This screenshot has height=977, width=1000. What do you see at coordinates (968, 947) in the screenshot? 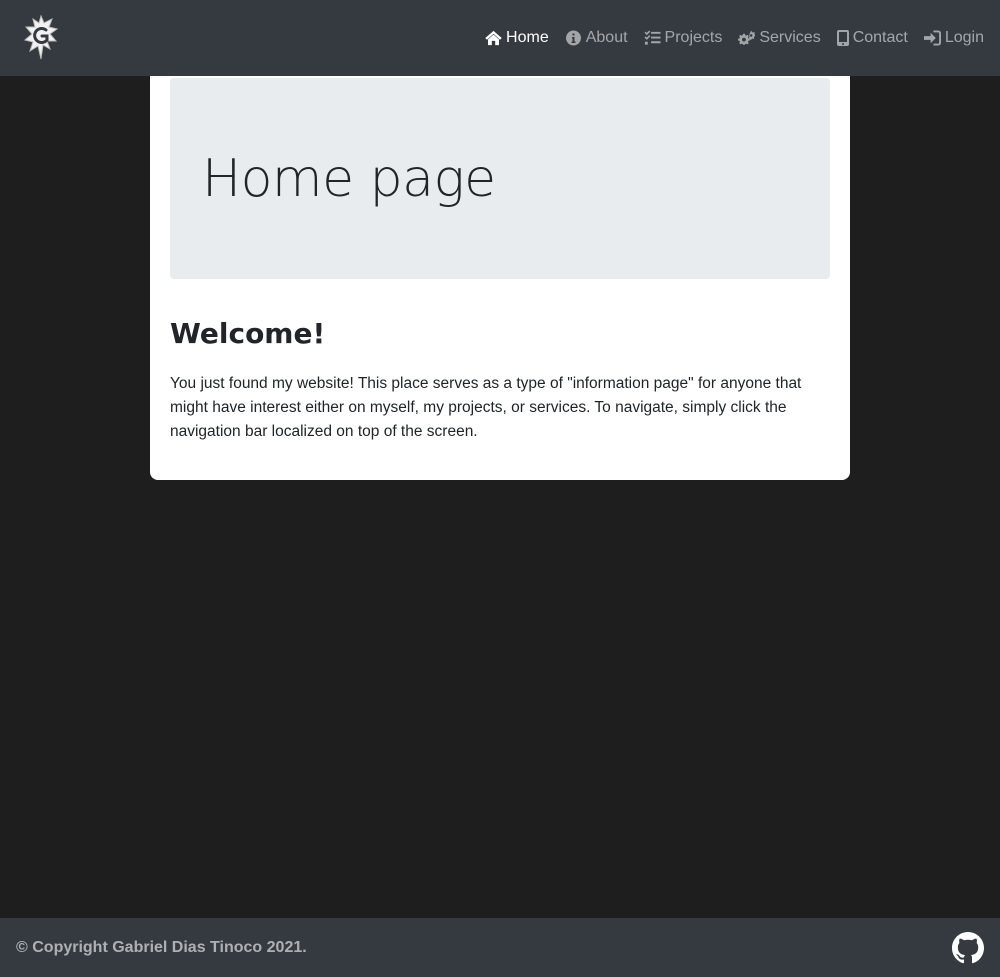
I see `github-icon` at bounding box center [968, 947].